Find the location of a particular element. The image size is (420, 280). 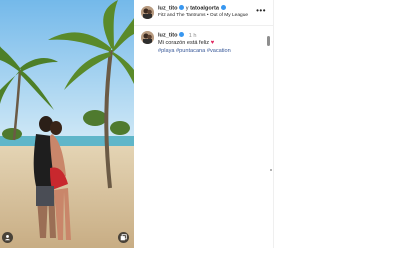

carousel-icon is located at coordinates (123, 237).